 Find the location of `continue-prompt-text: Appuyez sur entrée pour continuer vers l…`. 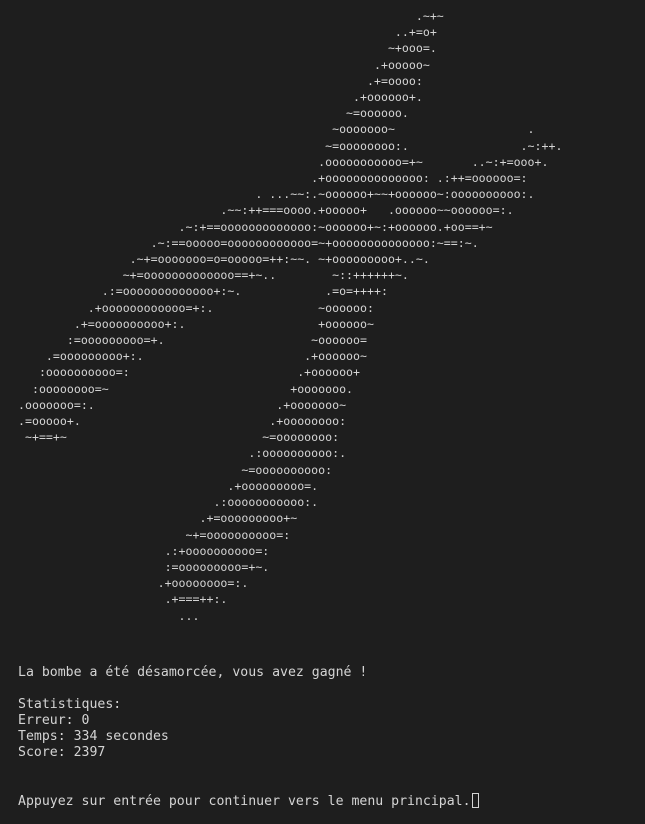

continue-prompt-text: Appuyez sur entrée pour continuer vers l… is located at coordinates (244, 801).